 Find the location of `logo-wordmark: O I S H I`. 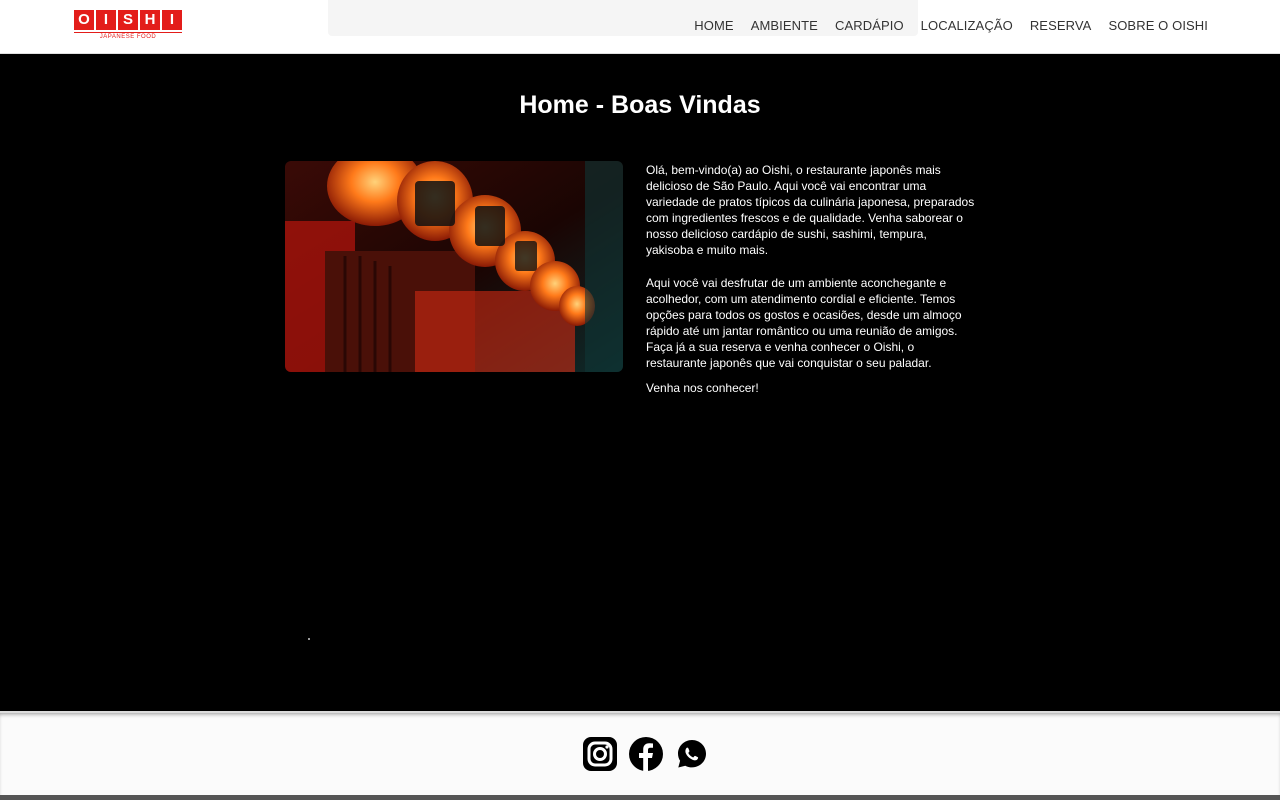

logo-wordmark: O I S H I is located at coordinates (128, 20).